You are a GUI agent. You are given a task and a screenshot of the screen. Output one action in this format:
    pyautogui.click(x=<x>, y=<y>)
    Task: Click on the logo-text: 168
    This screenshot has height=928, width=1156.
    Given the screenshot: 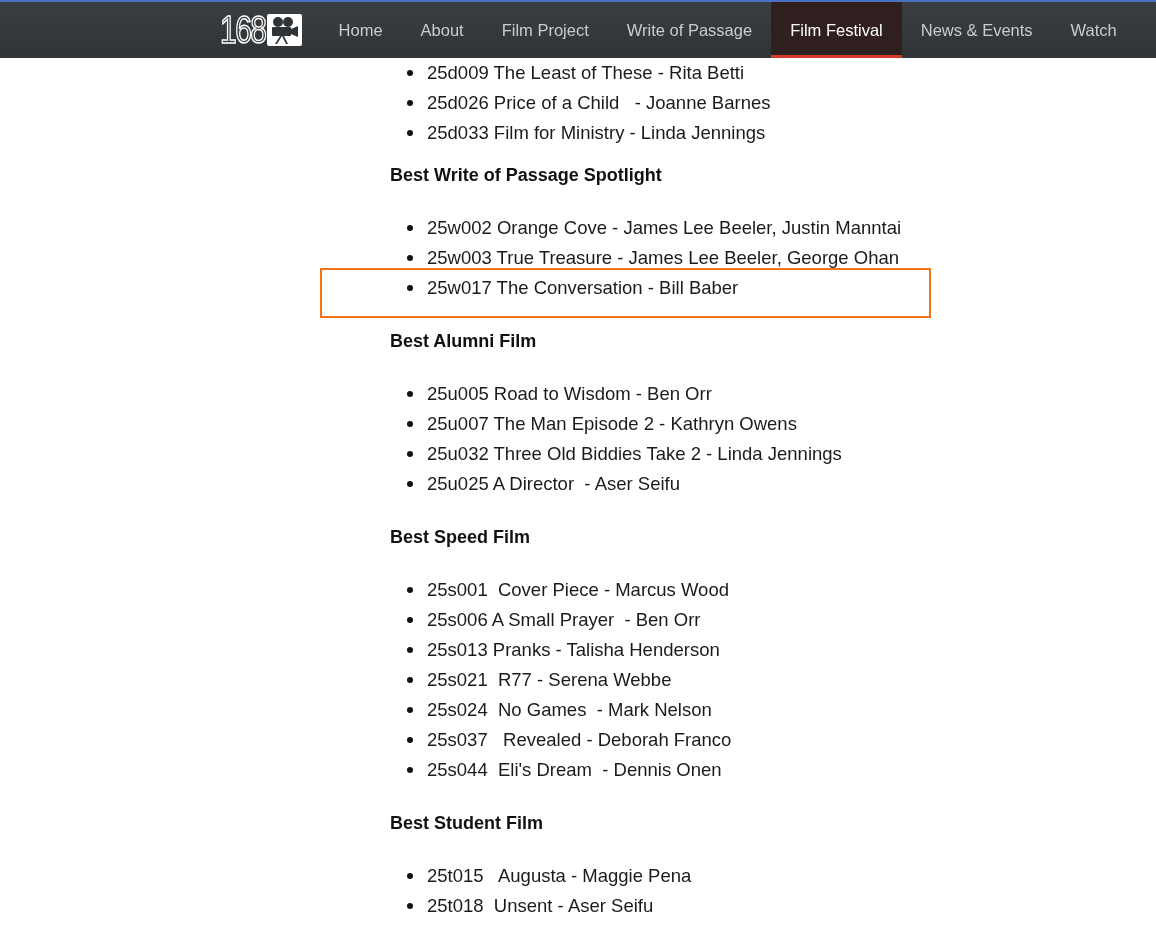 What is the action you would take?
    pyautogui.click(x=243, y=30)
    